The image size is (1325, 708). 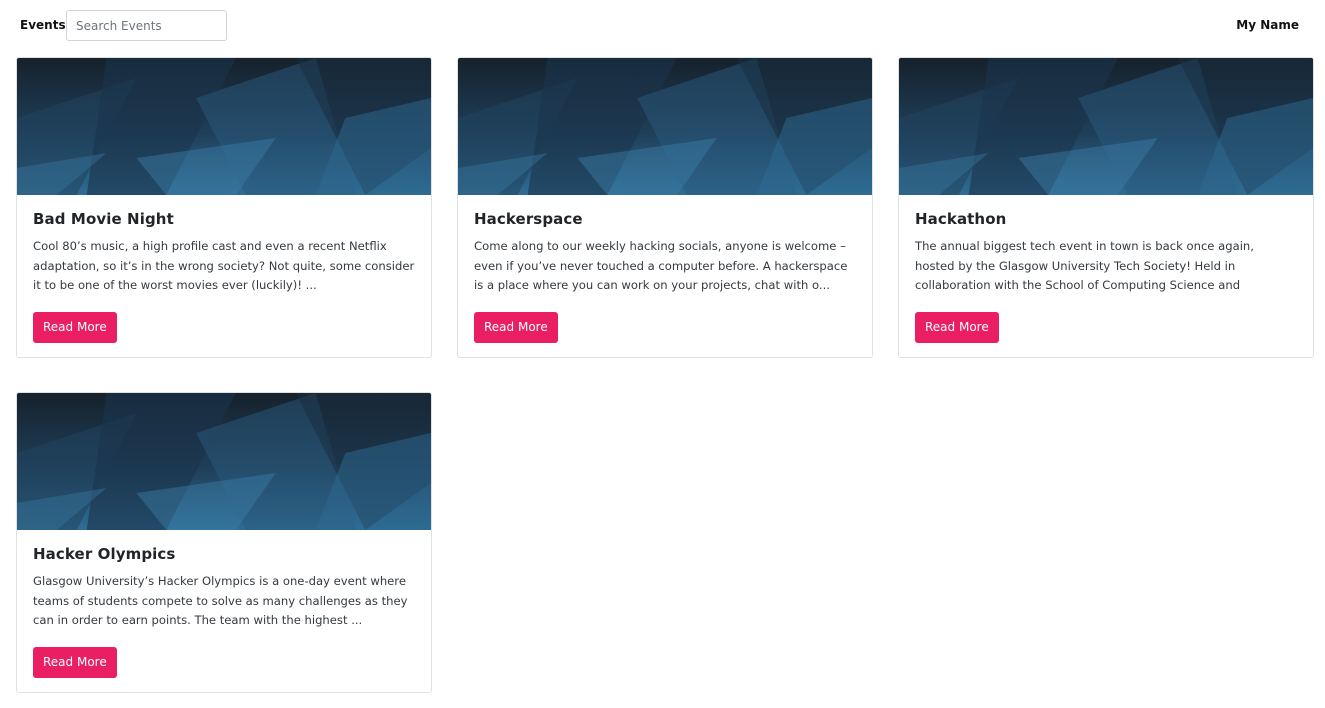 What do you see at coordinates (43, 25) in the screenshot?
I see `brand-title: Events` at bounding box center [43, 25].